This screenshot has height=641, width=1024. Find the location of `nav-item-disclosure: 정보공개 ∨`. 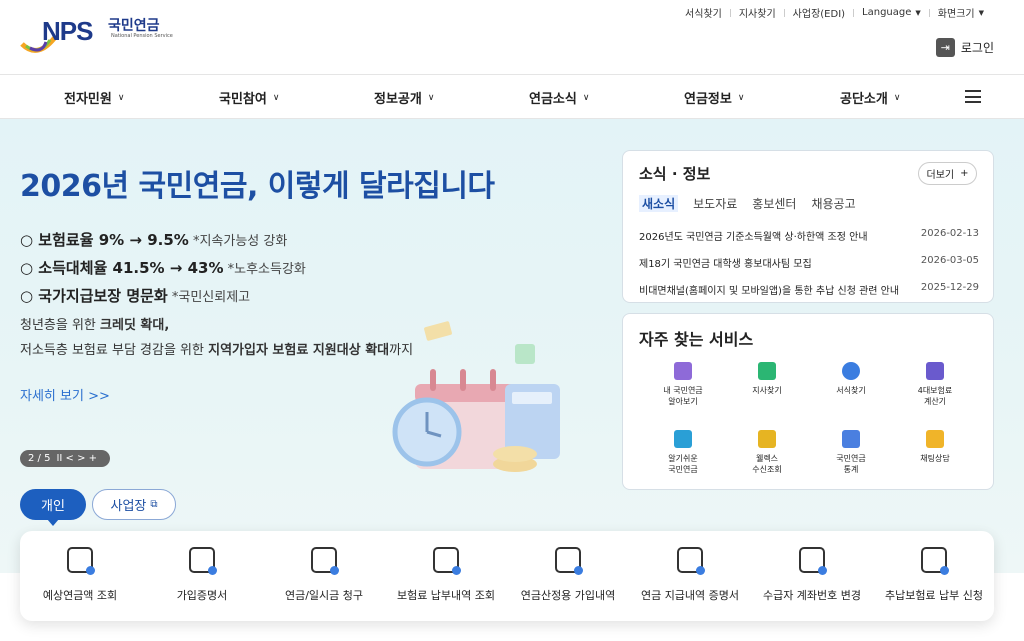

nav-item-disclosure: 정보공개 ∨ is located at coordinates (404, 97).